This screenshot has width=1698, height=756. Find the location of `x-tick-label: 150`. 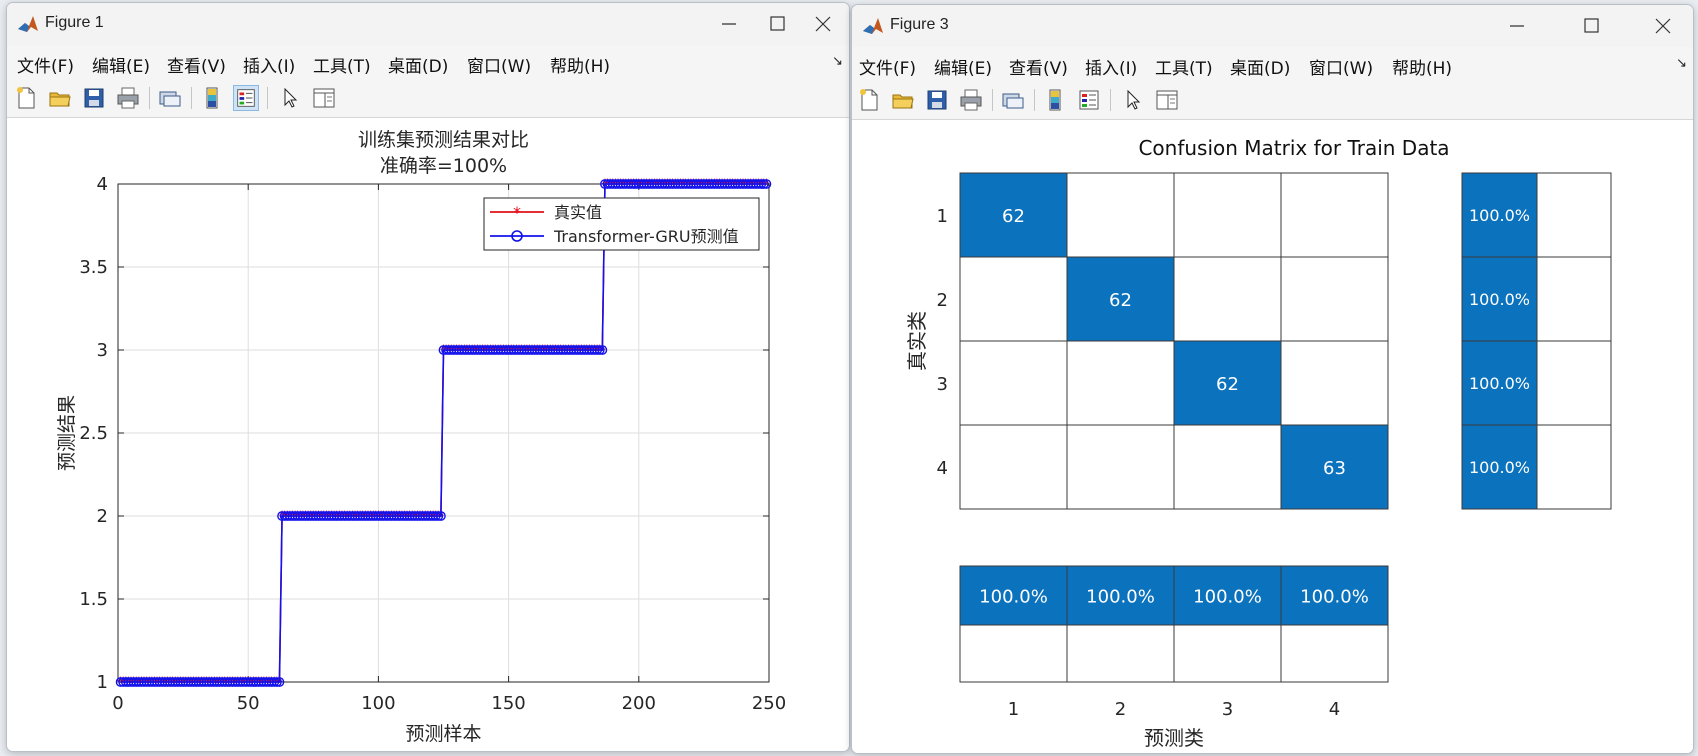

x-tick-label: 150 is located at coordinates (508, 703).